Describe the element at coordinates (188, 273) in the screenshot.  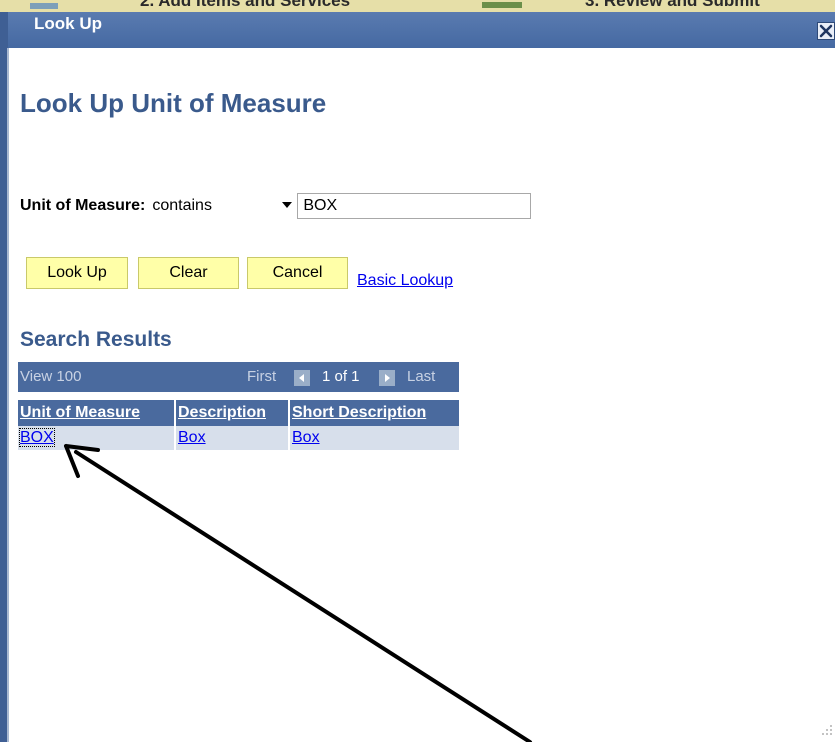
I see `clear-button: Clear` at that location.